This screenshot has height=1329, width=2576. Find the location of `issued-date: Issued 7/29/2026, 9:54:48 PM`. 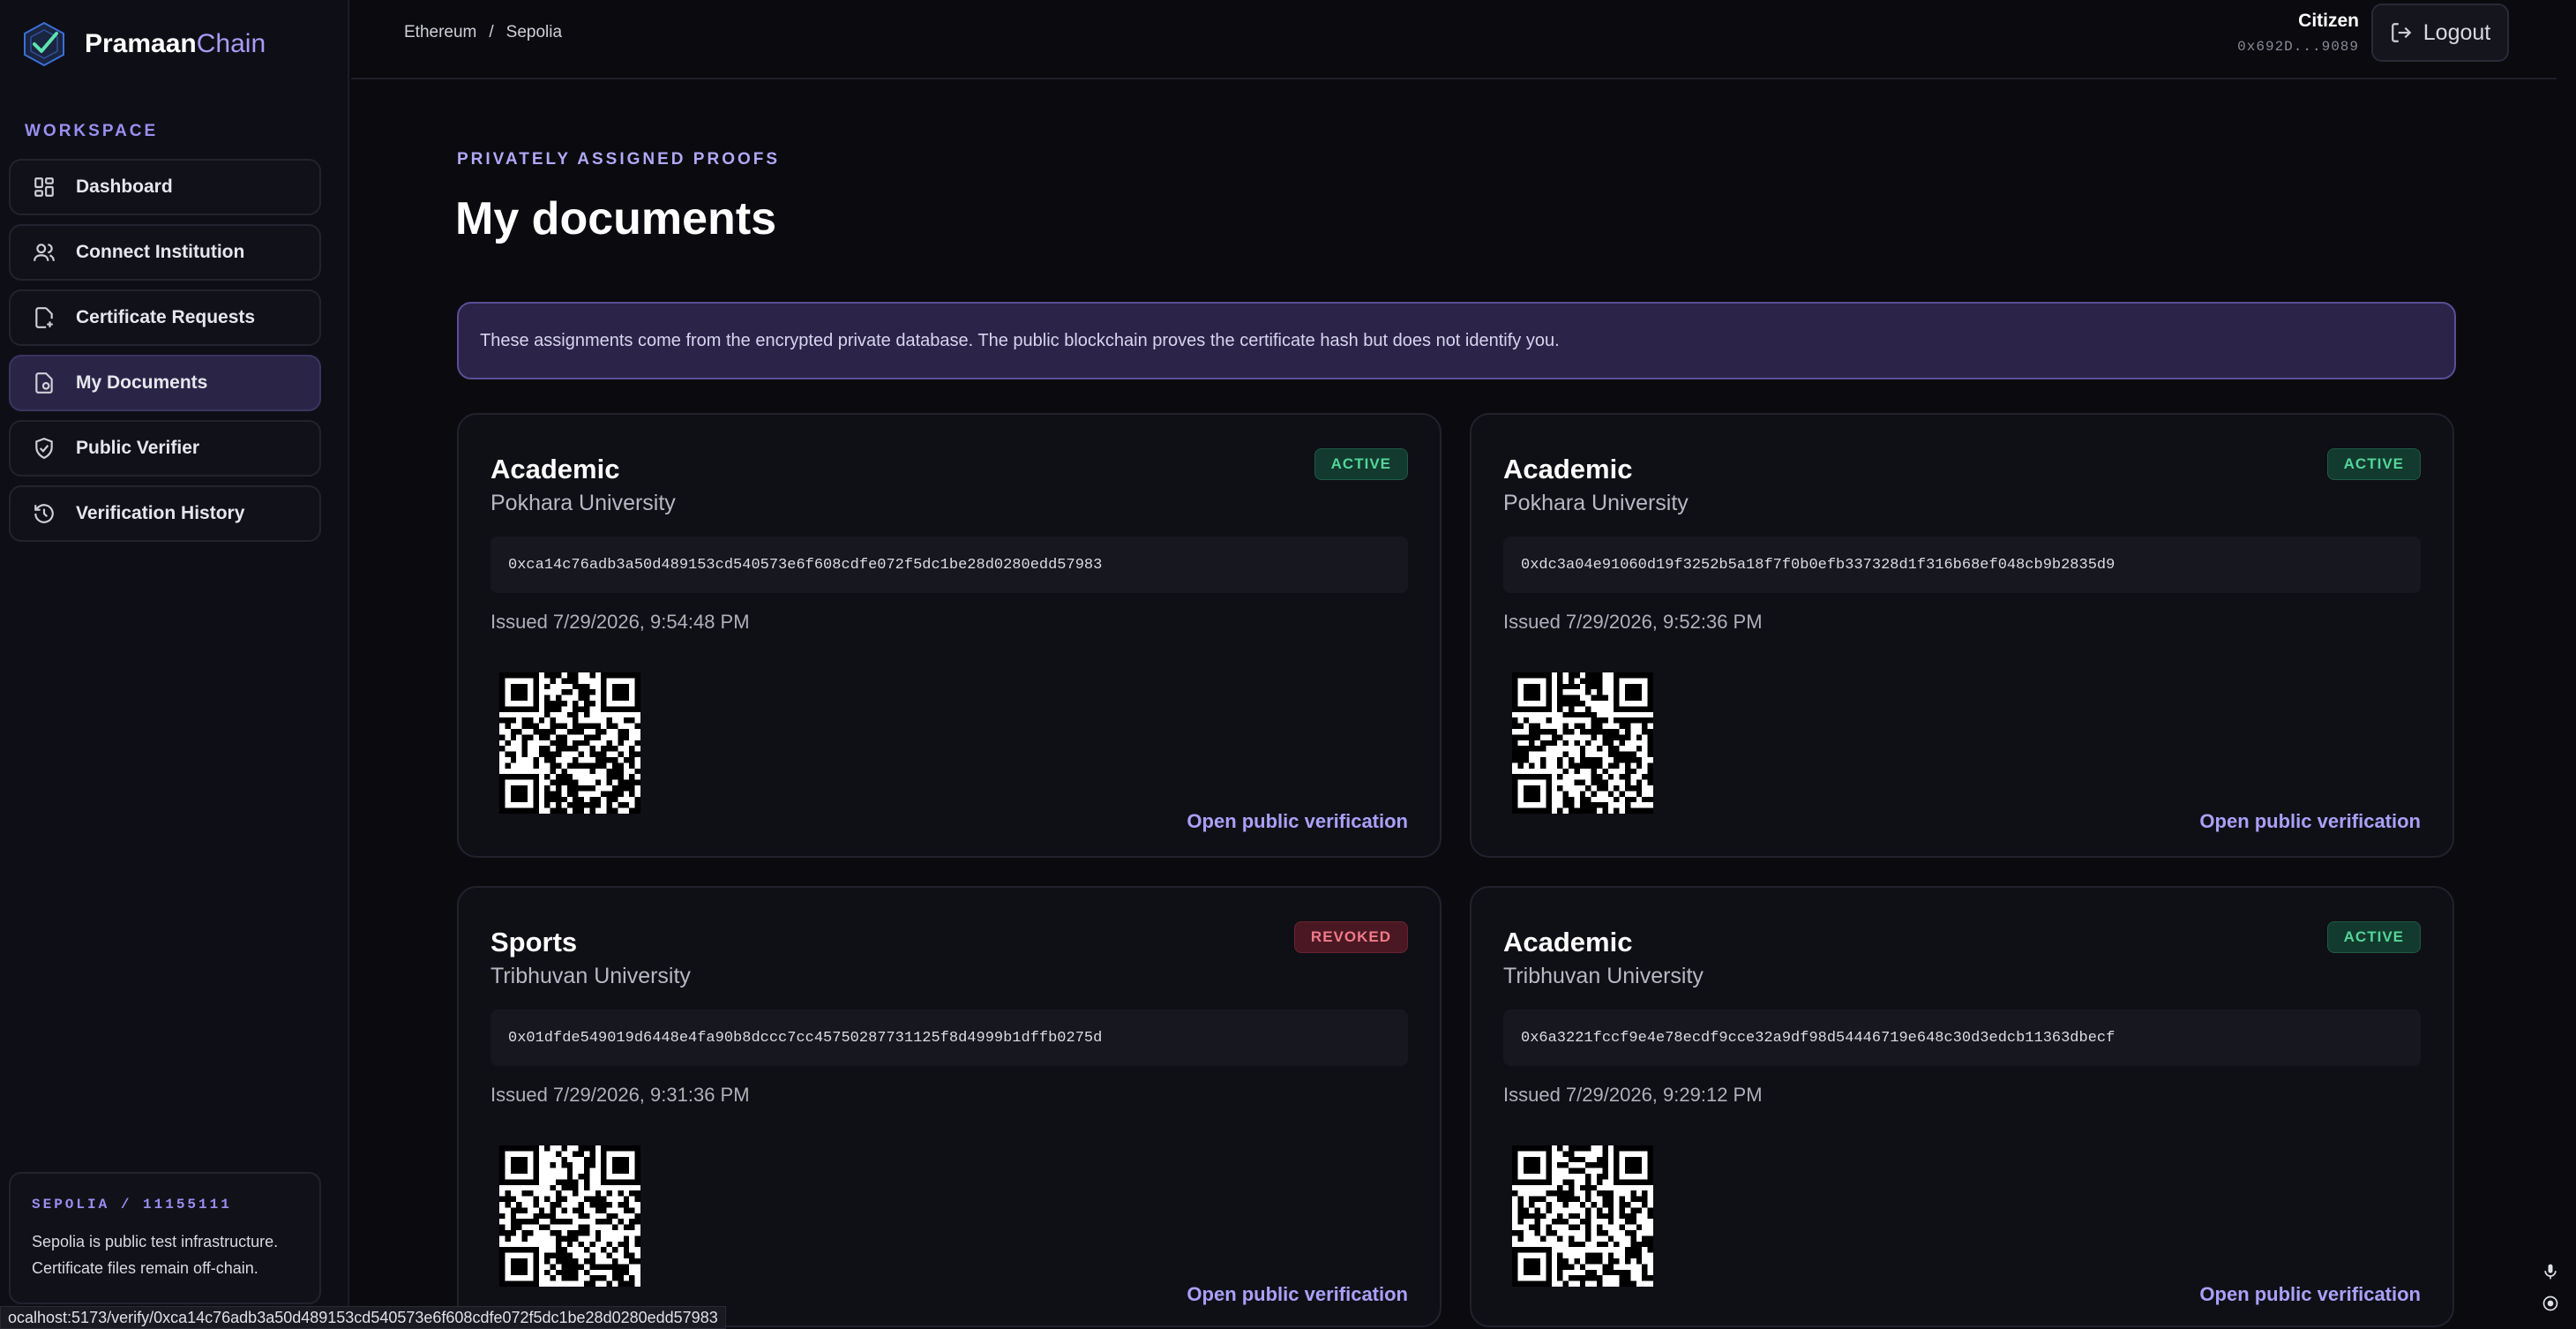

issued-date: Issued 7/29/2026, 9:54:48 PM is located at coordinates (620, 622).